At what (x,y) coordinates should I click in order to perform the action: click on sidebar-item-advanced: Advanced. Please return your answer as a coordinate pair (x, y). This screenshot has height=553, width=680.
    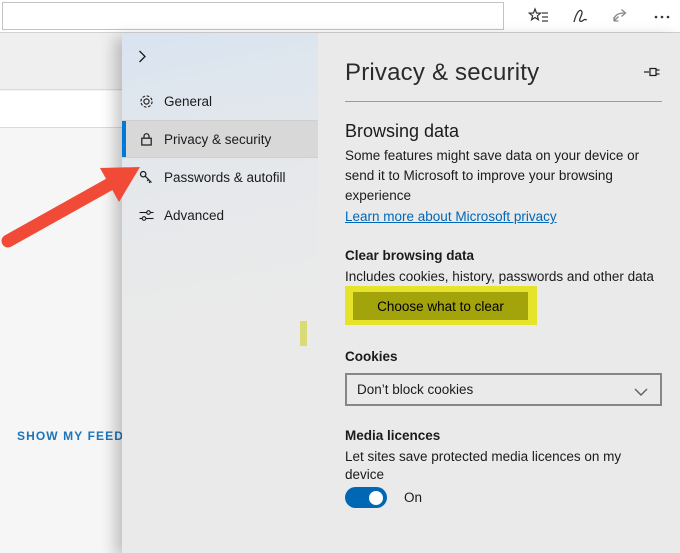
    Looking at the image, I should click on (220, 215).